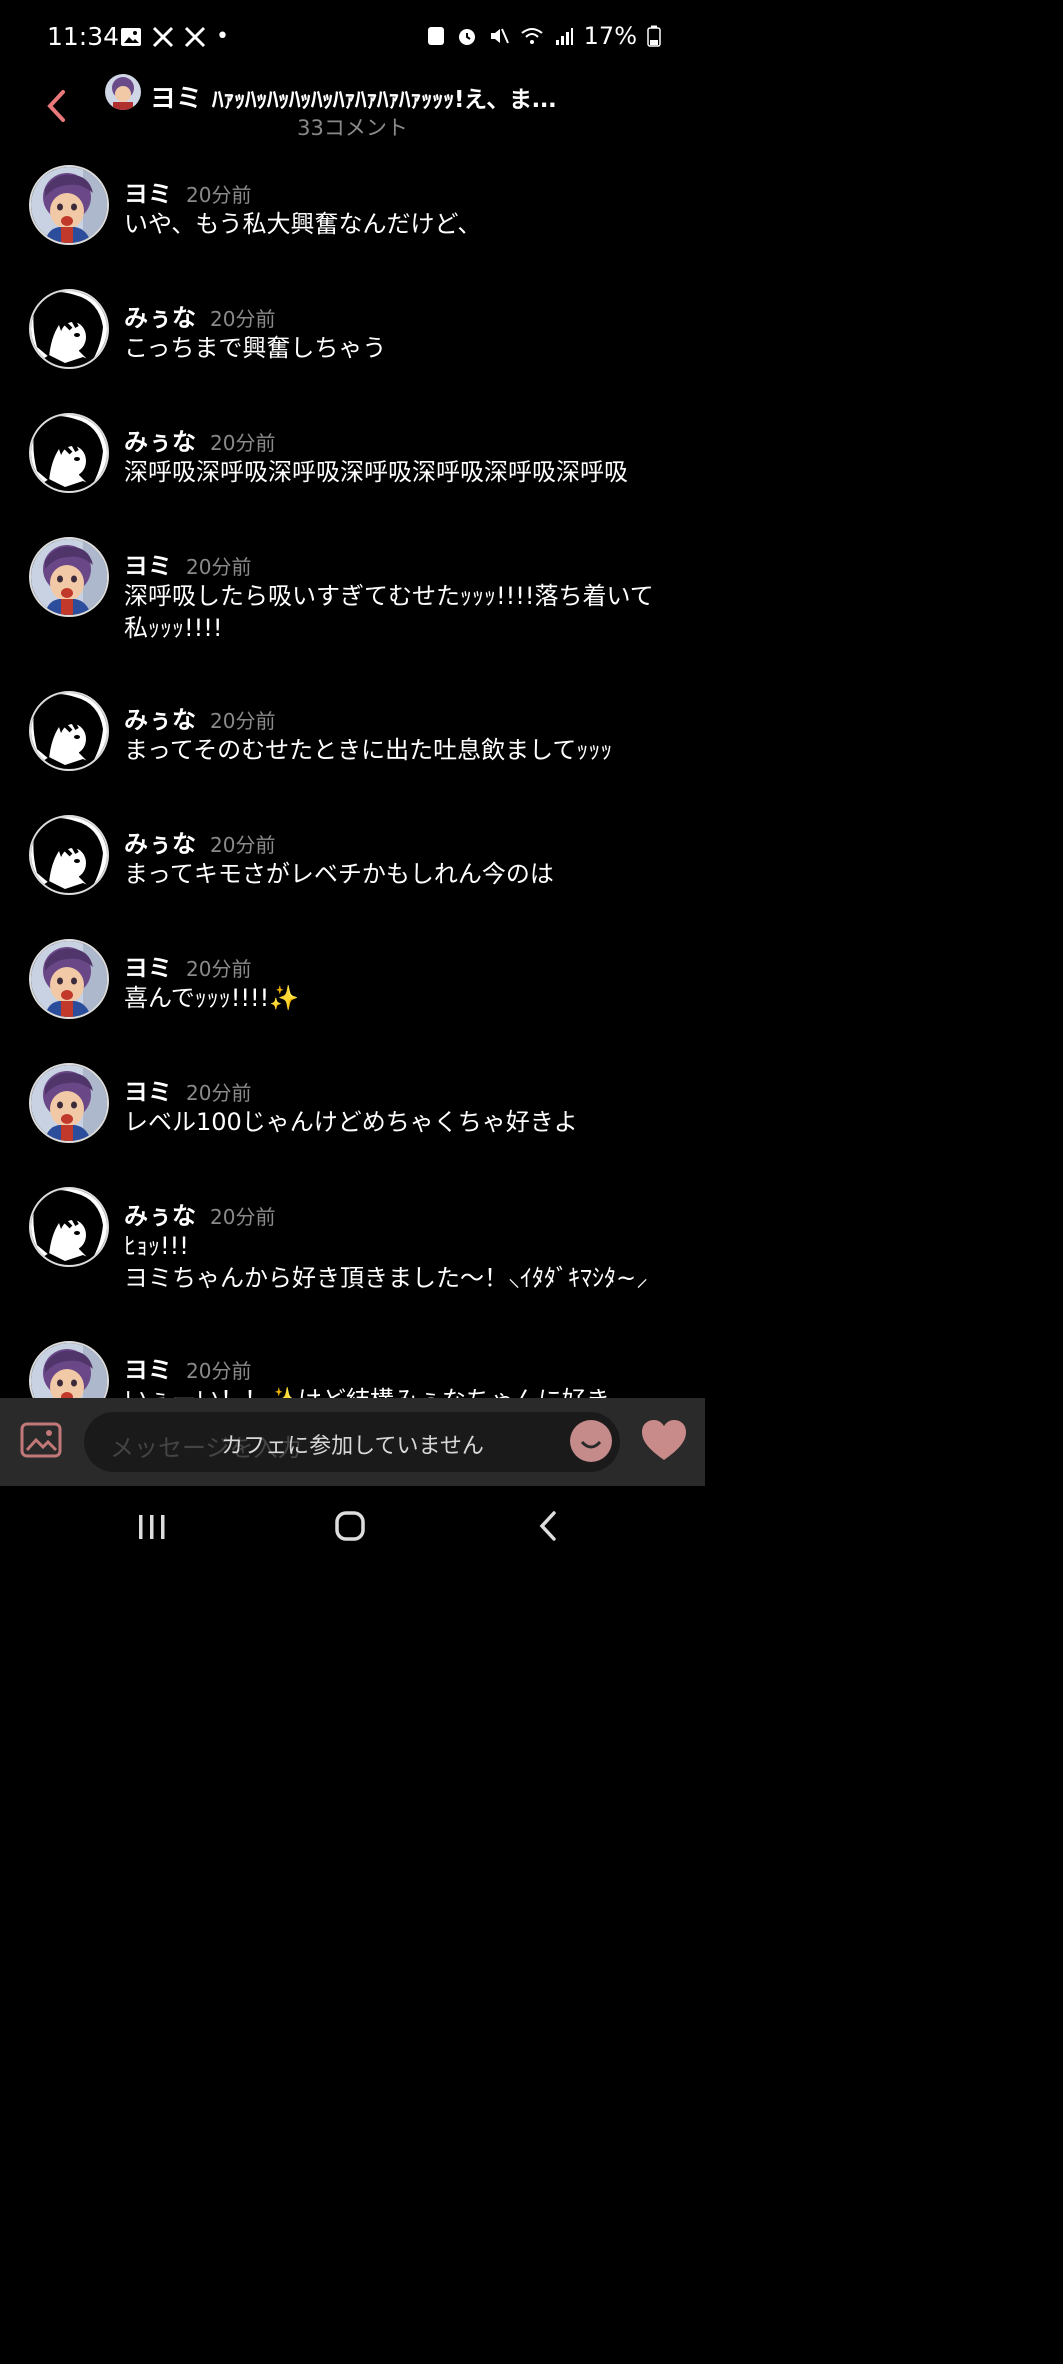 Image resolution: width=1063 pixels, height=2364 pixels. What do you see at coordinates (212, 998) in the screenshot?
I see `comment-text: 喜んでｯｯｯ!!!!✨` at bounding box center [212, 998].